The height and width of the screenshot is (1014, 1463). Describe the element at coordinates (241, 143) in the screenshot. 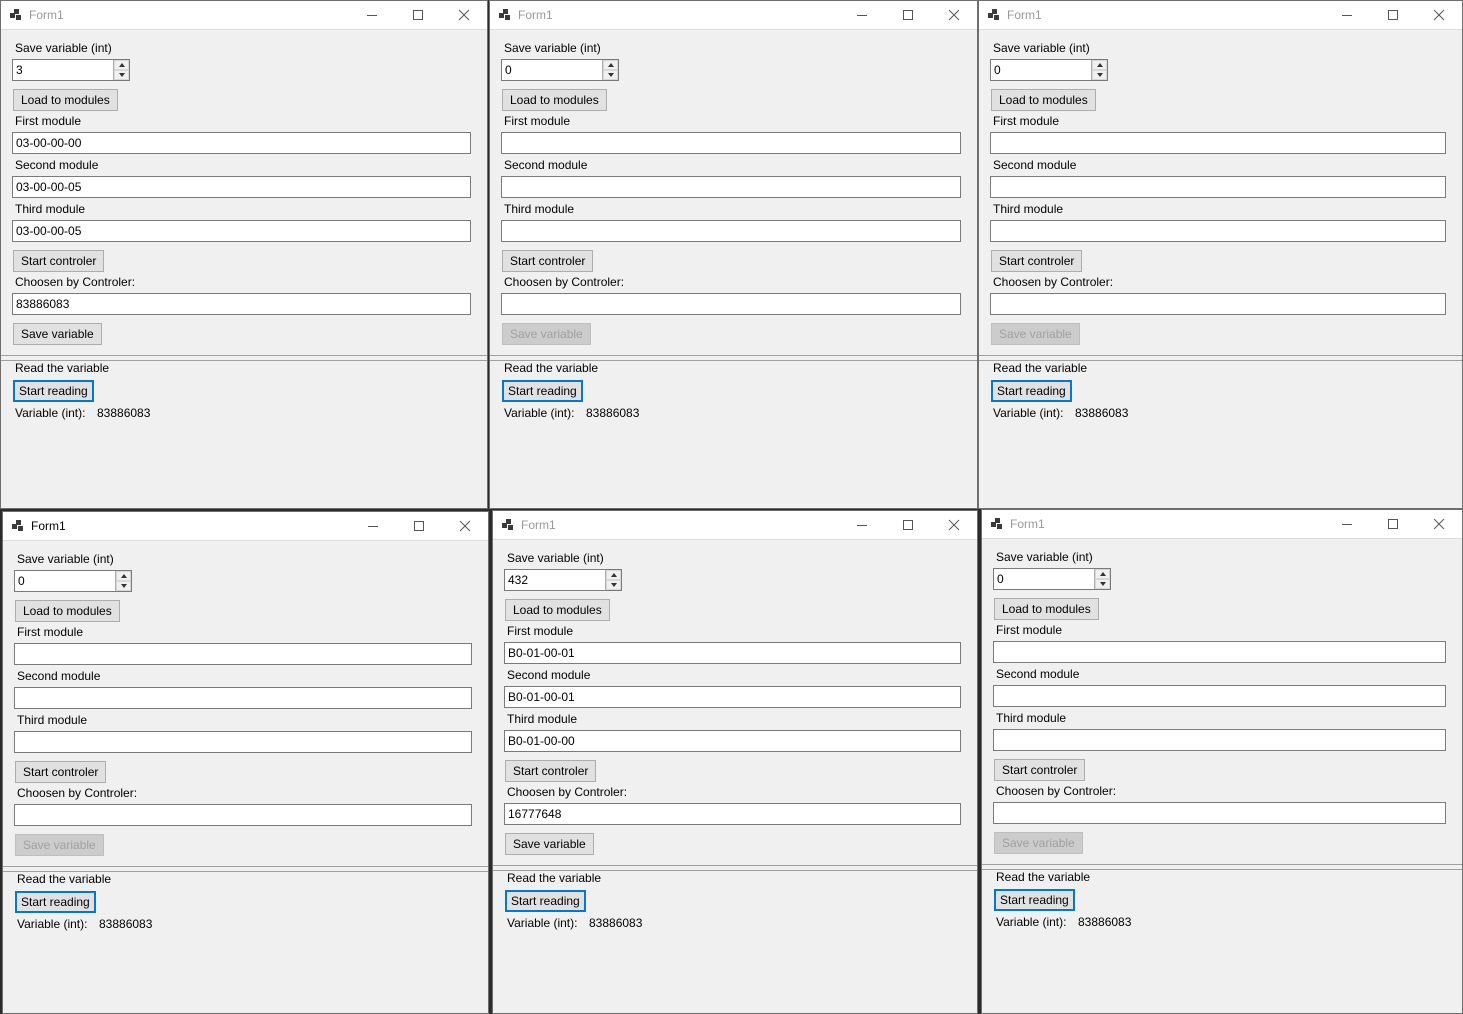

I see `first-module-field: 03-00-00-00` at that location.